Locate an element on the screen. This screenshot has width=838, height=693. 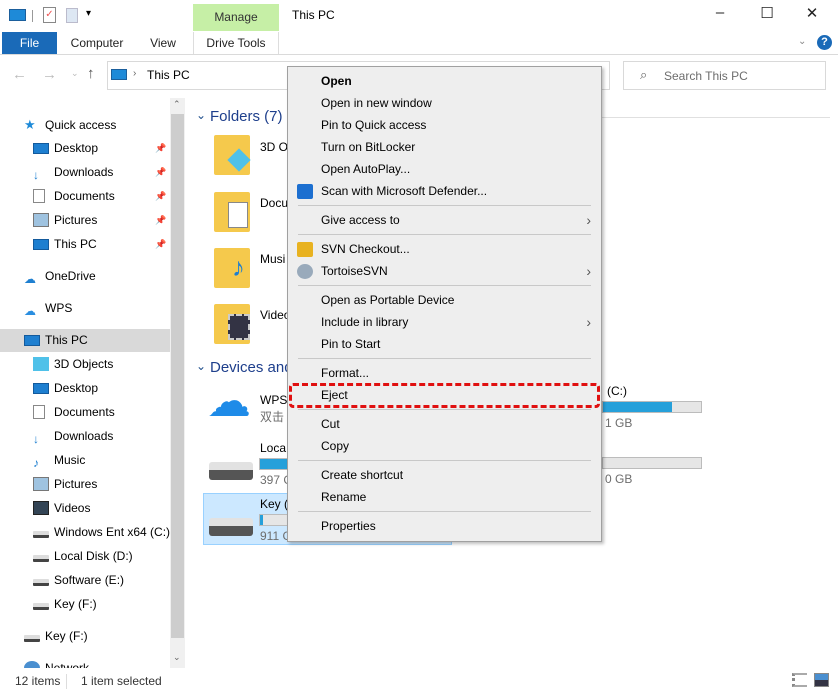
sidebar-item-desktop: Desktop is located at coordinates (65, 148).